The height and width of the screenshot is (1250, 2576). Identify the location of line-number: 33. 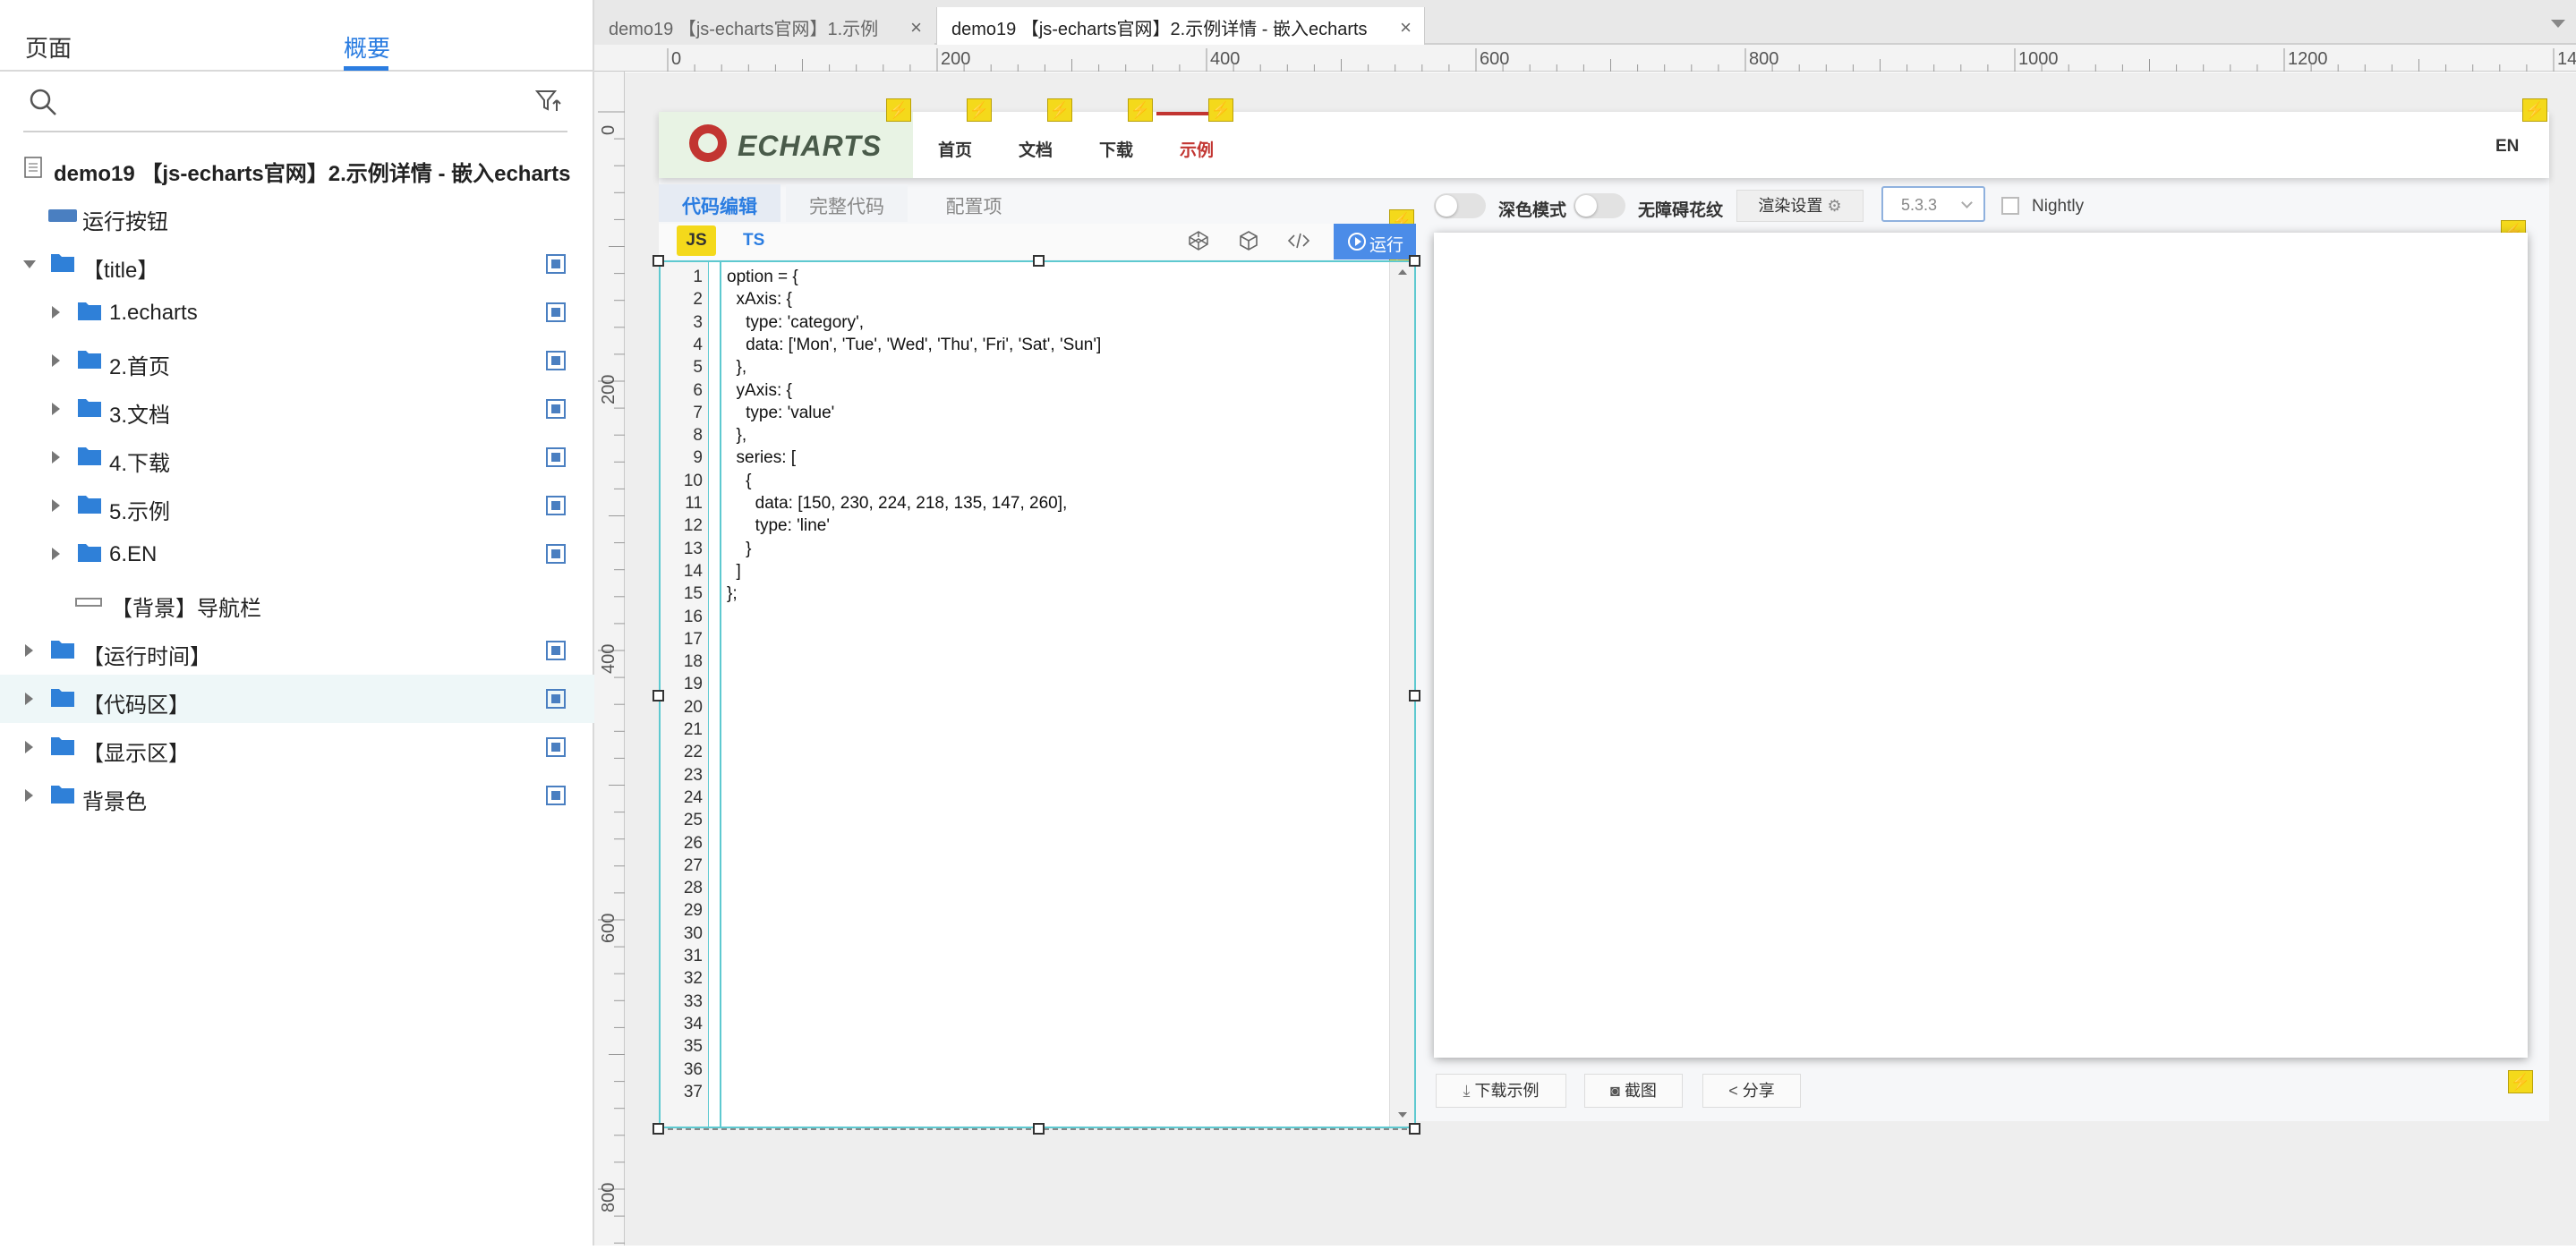
(693, 1001).